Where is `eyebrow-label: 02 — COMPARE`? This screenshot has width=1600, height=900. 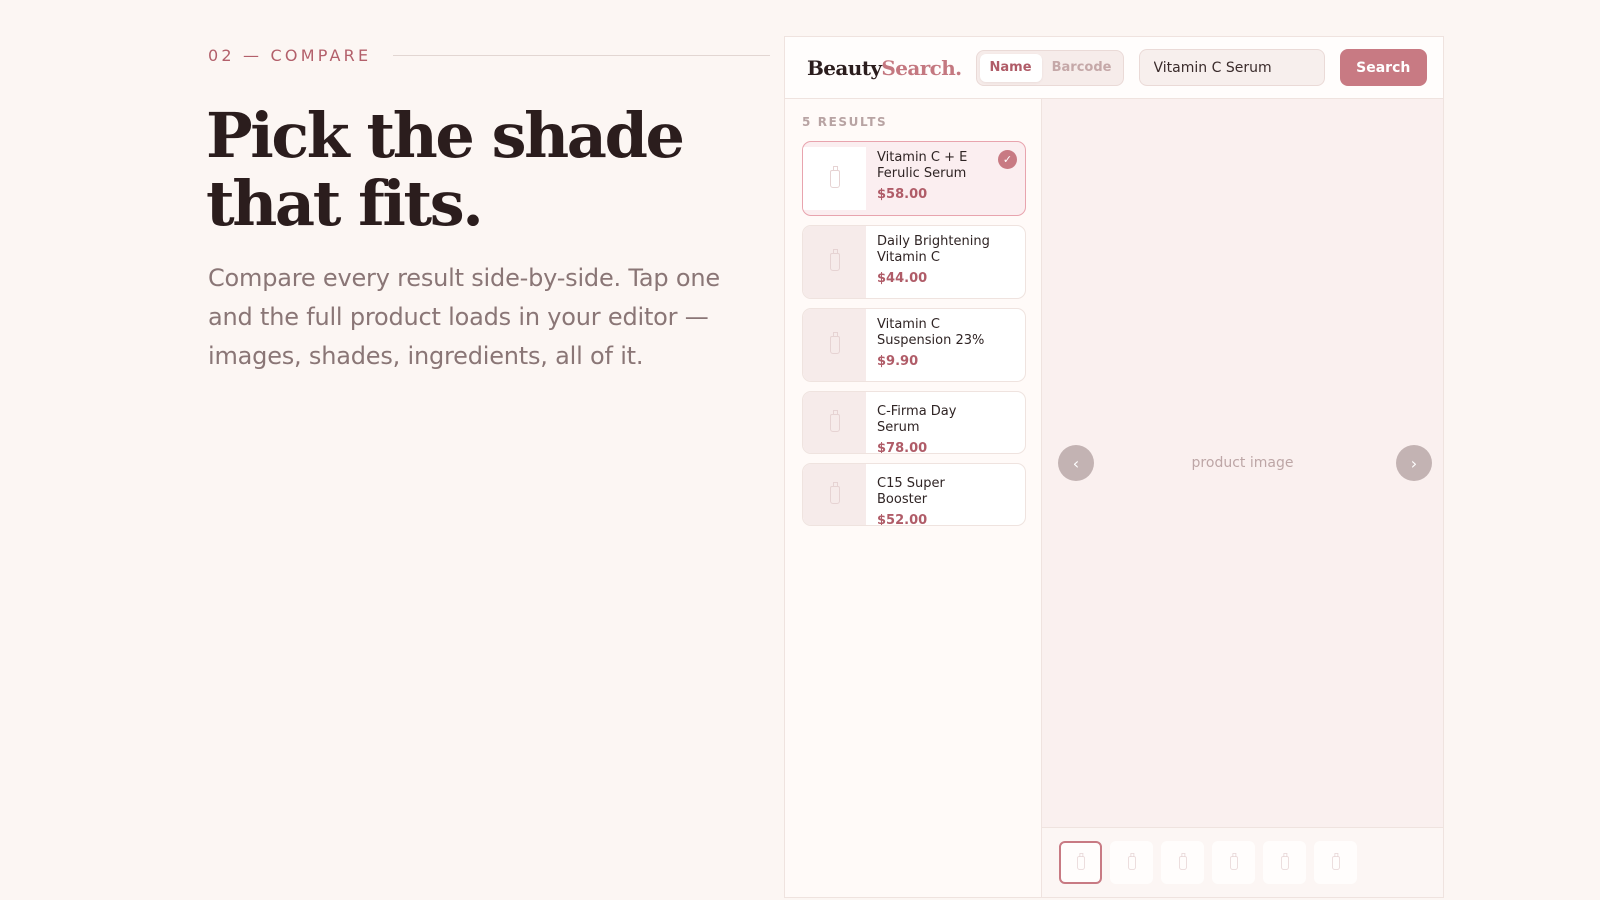 eyebrow-label: 02 — COMPARE is located at coordinates (290, 55).